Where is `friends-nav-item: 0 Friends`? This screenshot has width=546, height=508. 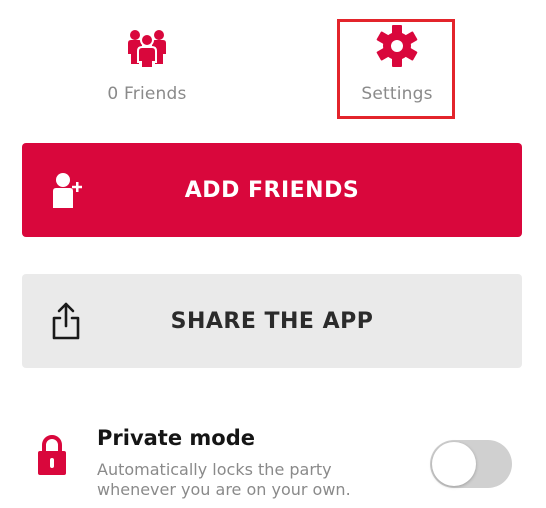 friends-nav-item: 0 Friends is located at coordinates (147, 64).